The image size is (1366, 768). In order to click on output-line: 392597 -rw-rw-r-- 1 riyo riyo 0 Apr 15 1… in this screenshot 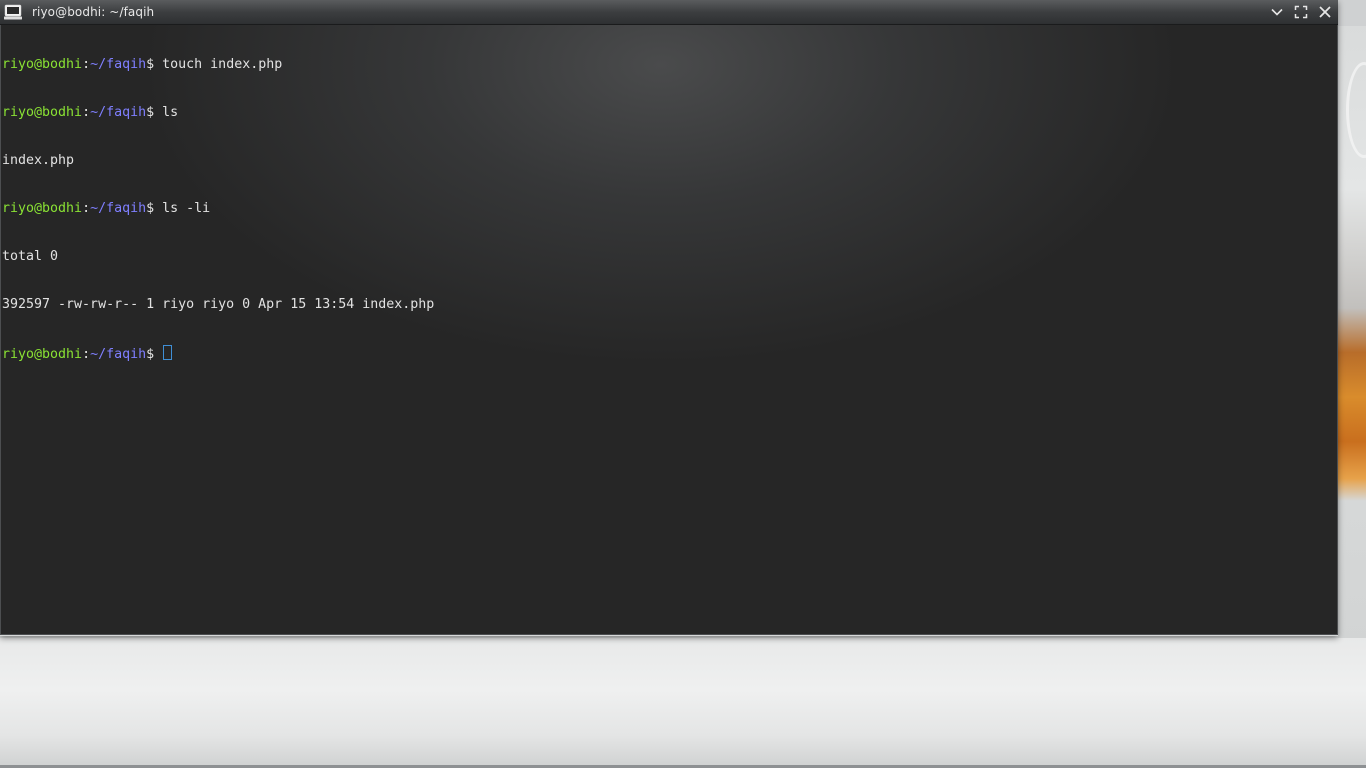, I will do `click(218, 304)`.